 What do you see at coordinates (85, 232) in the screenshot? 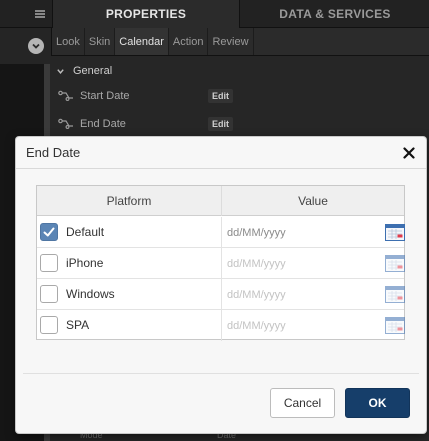
I see `platform-label: Default` at bounding box center [85, 232].